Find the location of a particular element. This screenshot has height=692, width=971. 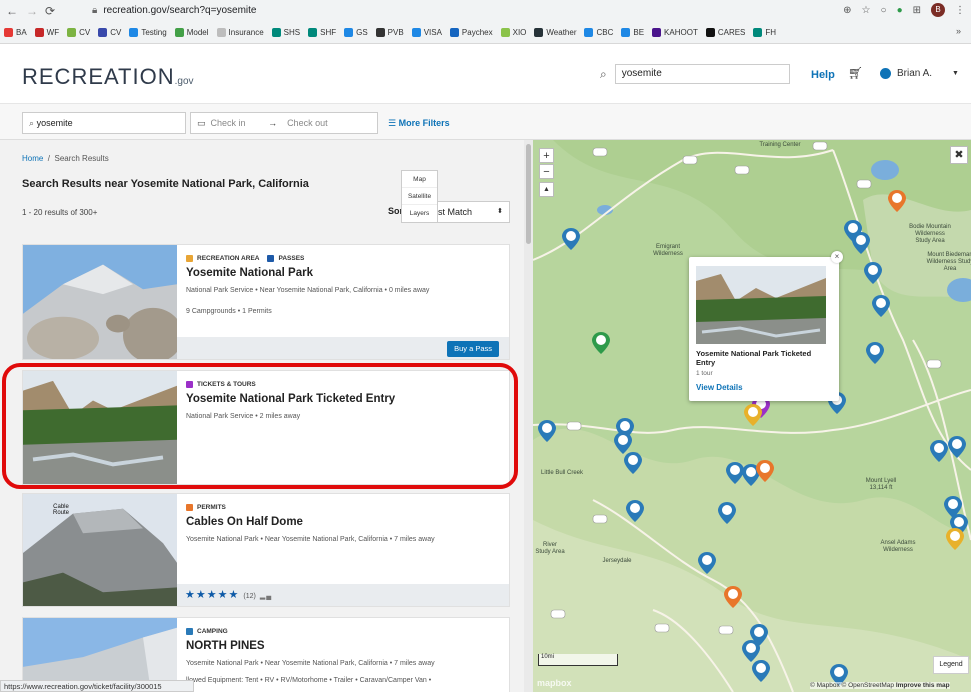

bookmark-item: Paychex is located at coordinates (471, 32).